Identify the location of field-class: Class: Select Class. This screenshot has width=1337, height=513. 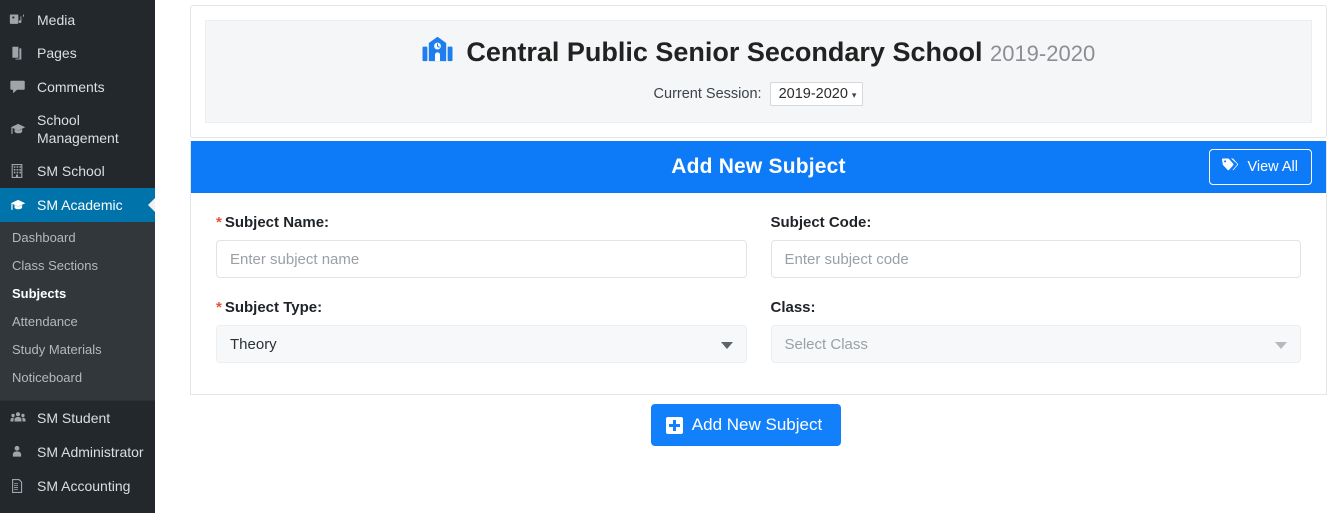
(1035, 331).